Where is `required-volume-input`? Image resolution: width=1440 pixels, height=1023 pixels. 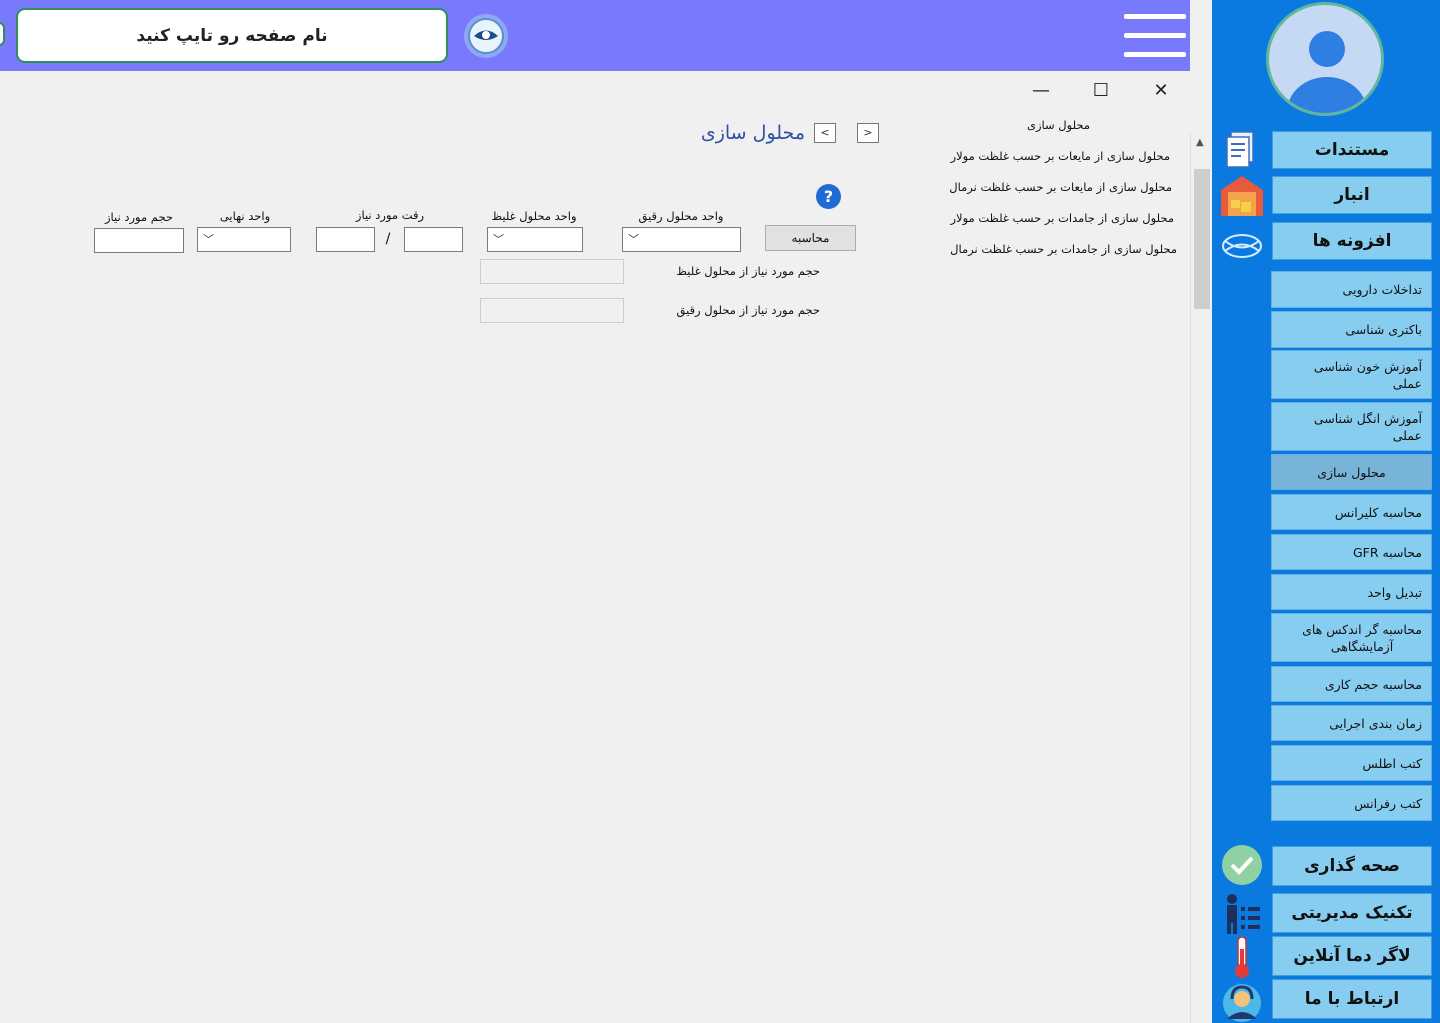
required-volume-input is located at coordinates (139, 240).